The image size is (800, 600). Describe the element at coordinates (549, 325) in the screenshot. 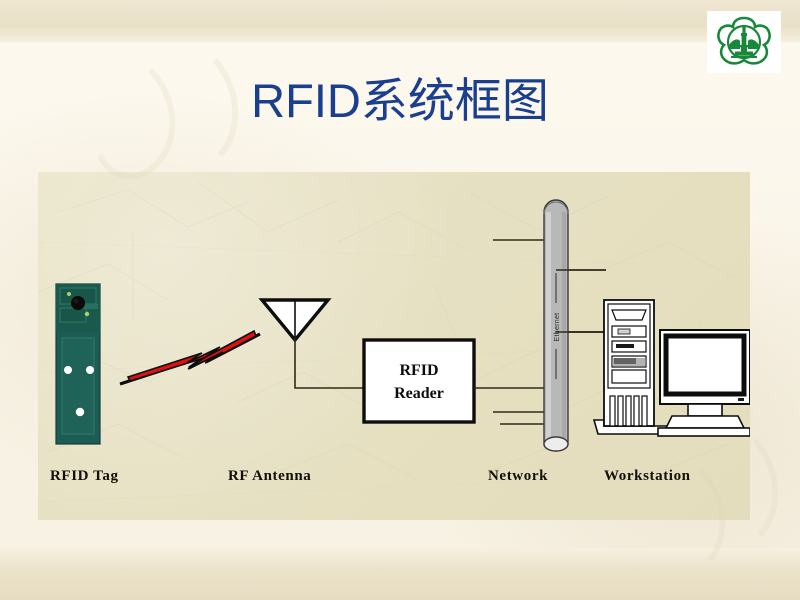

I see `node-network-backbone: Ethernet` at that location.